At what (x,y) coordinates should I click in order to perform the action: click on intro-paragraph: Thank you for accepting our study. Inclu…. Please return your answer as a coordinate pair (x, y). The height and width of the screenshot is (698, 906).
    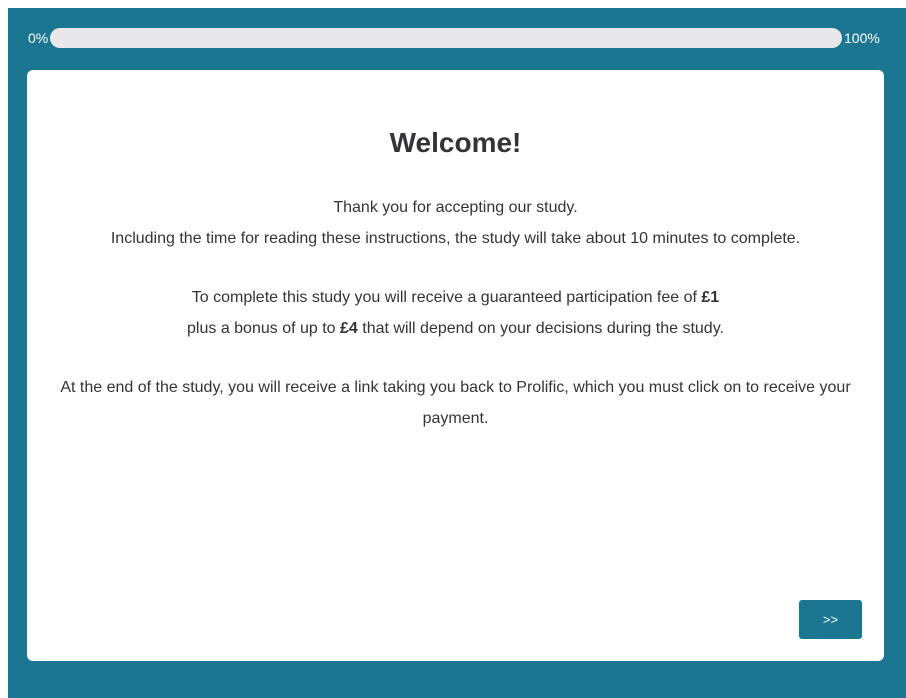
    Looking at the image, I should click on (455, 223).